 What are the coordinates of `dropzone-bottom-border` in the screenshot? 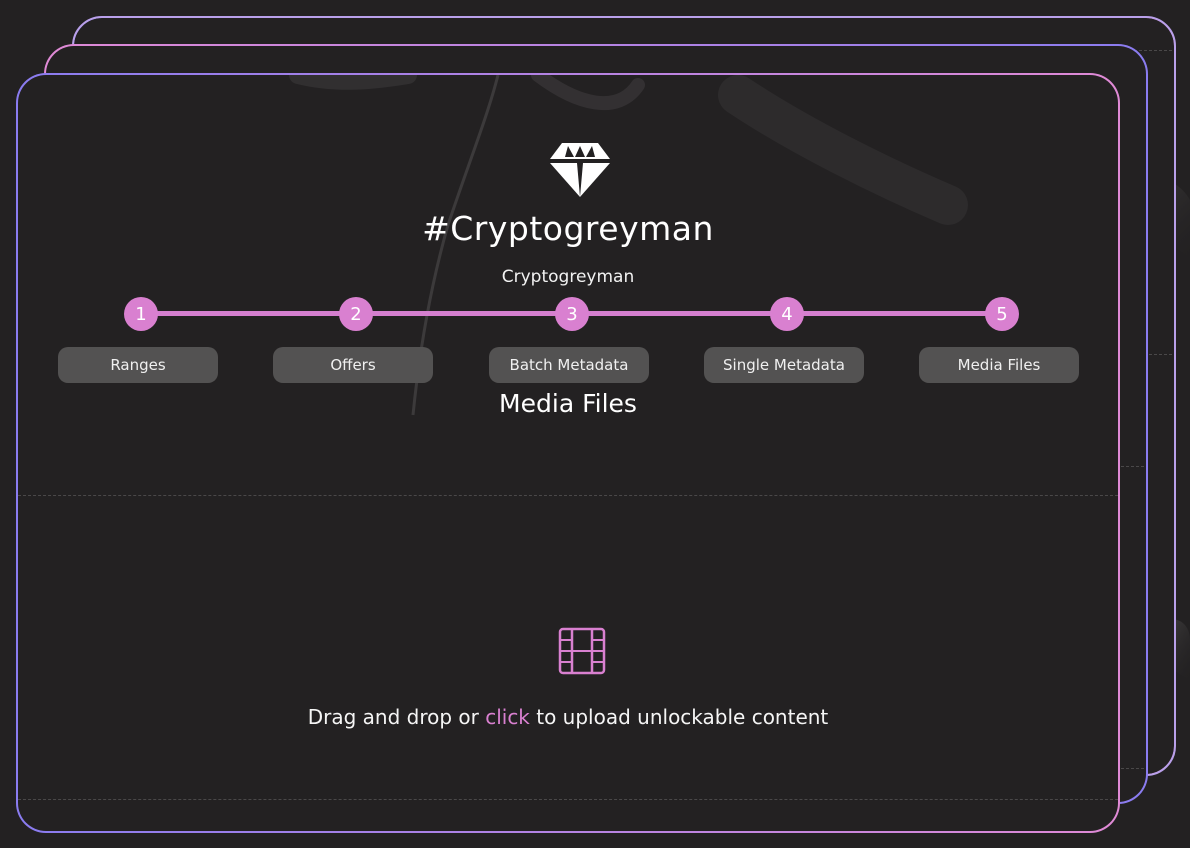 It's located at (568, 799).